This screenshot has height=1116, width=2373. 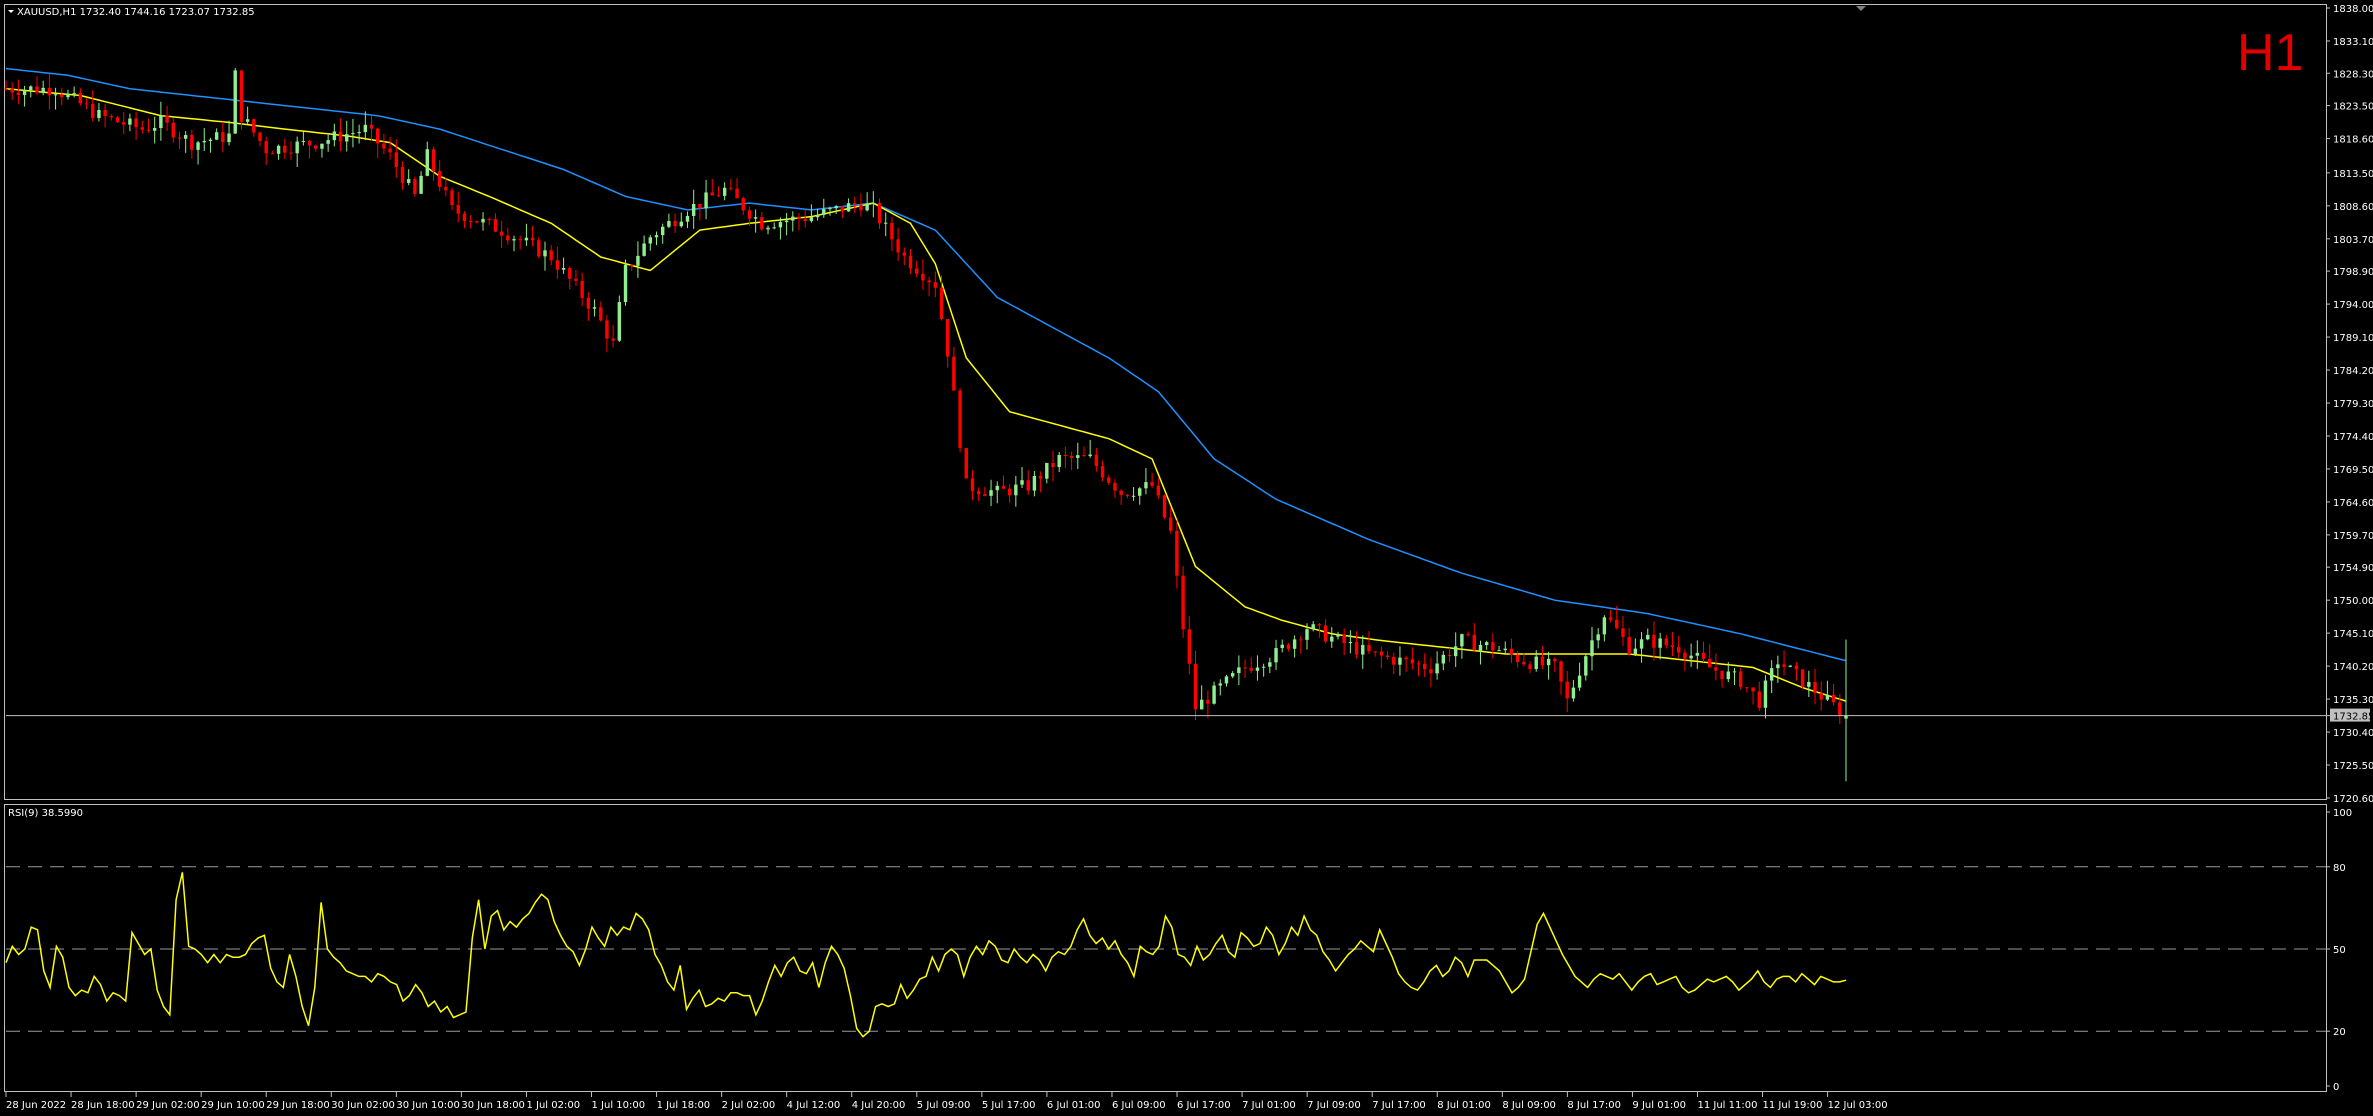 I want to click on price-tick-label: 1808.60, so click(x=2353, y=207).